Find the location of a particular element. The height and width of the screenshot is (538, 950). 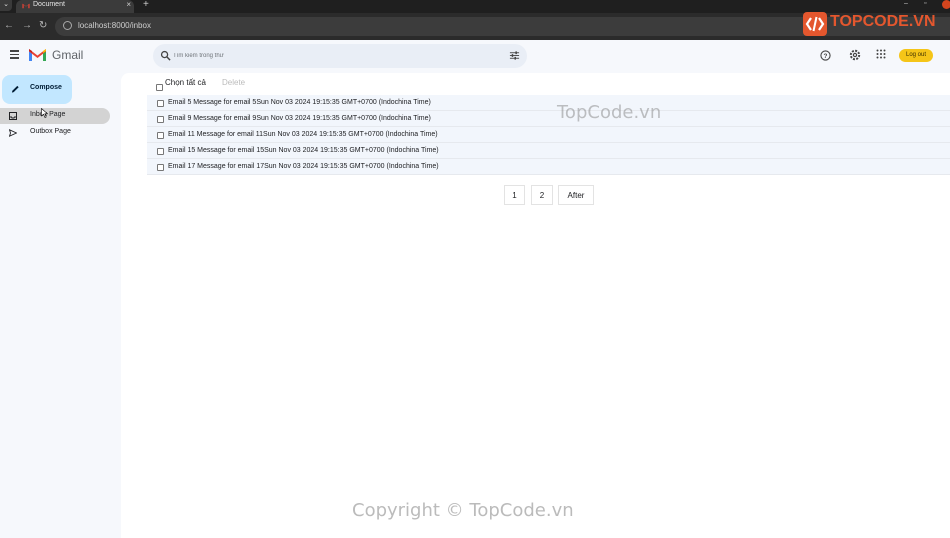

send-icon is located at coordinates (13, 133).